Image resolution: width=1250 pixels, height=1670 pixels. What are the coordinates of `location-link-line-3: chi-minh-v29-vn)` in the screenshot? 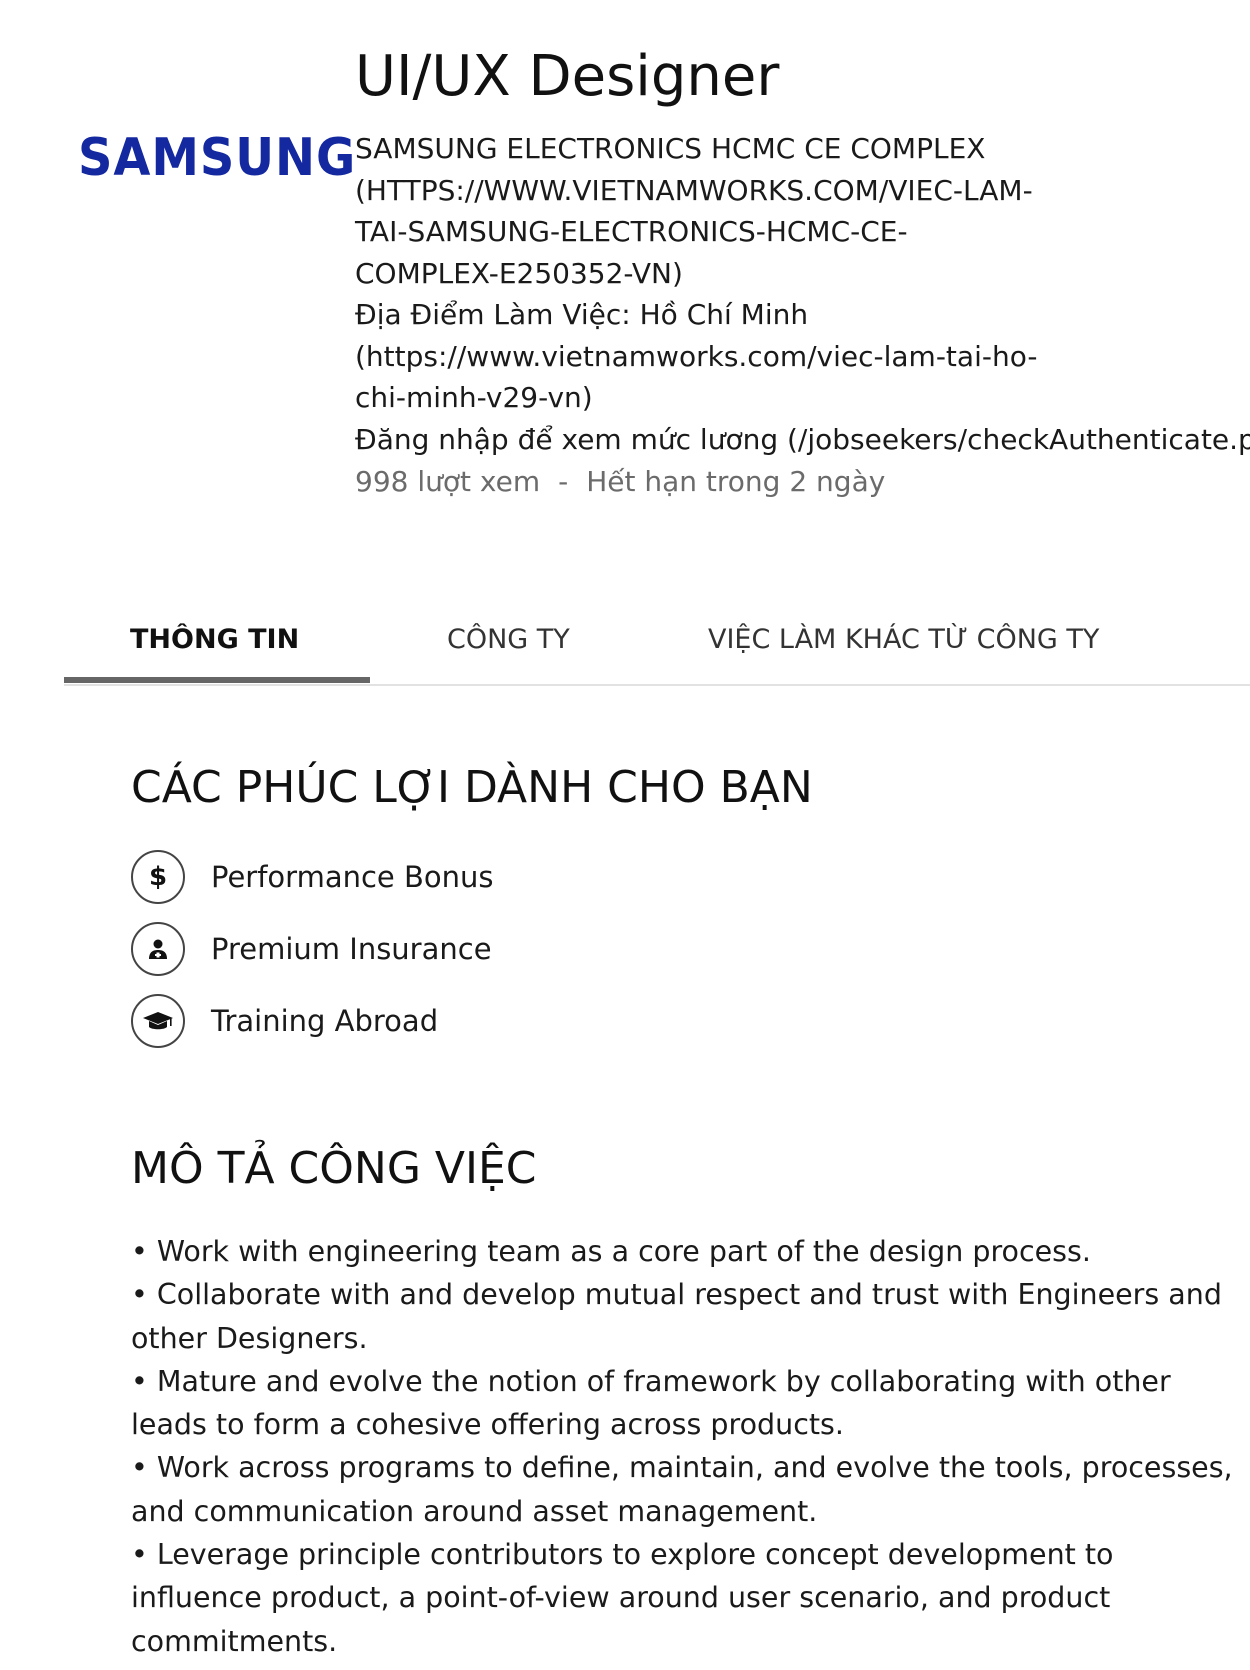 It's located at (802, 398).